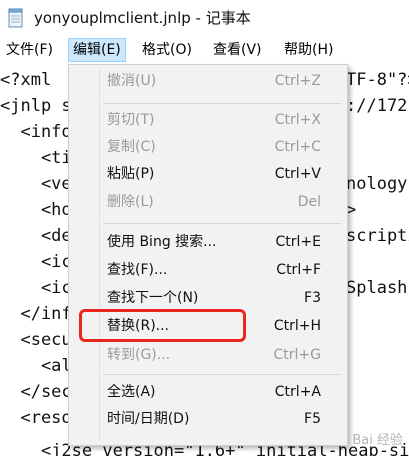 The image size is (409, 456). What do you see at coordinates (97, 50) in the screenshot?
I see `menu-edit: 编辑(E)` at bounding box center [97, 50].